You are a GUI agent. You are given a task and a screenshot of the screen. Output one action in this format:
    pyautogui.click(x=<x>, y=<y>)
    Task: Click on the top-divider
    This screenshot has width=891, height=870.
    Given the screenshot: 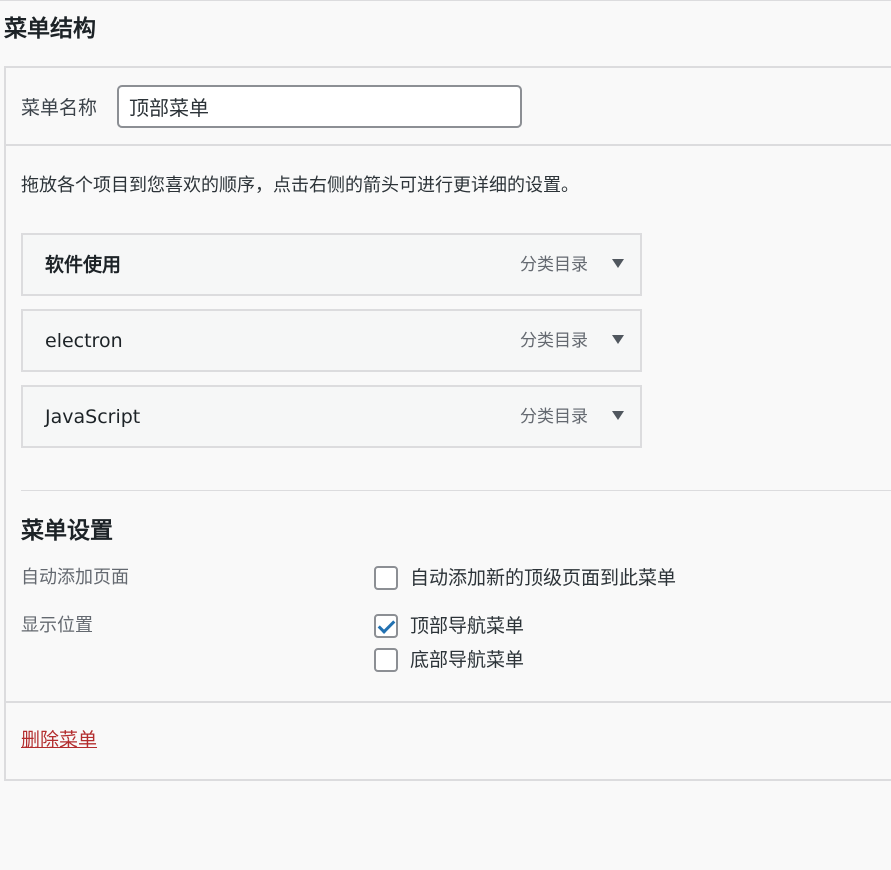 What is the action you would take?
    pyautogui.click(x=445, y=0)
    